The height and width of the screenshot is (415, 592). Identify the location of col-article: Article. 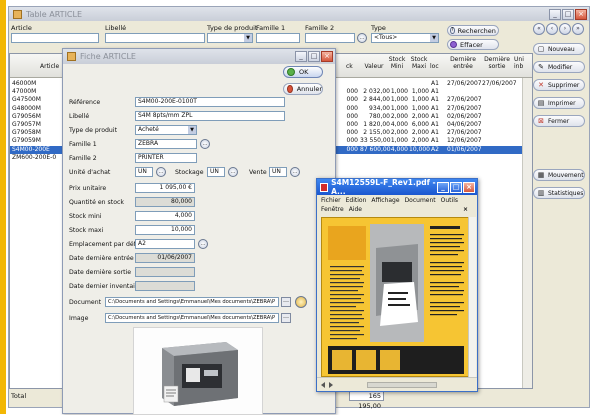
(49, 66).